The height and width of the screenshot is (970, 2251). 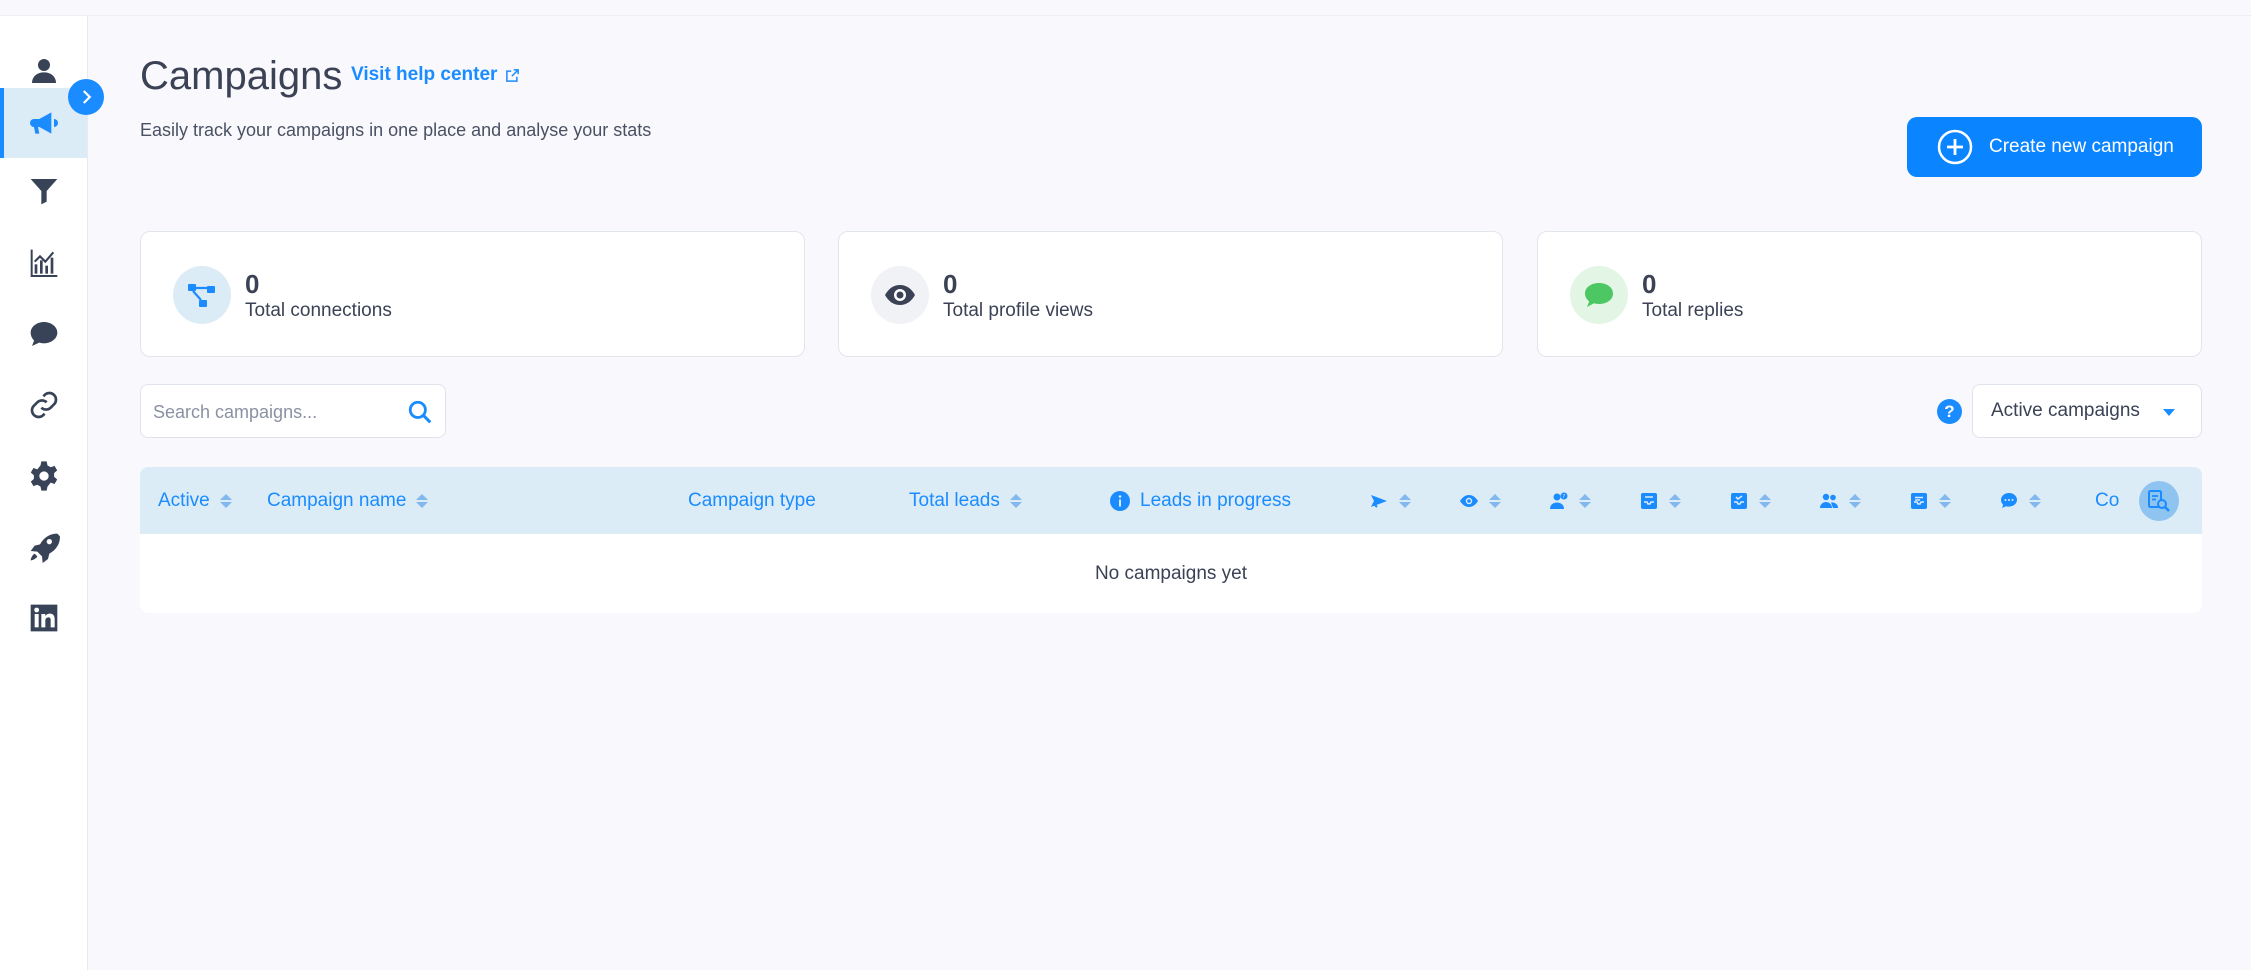 I want to click on chevron-right-icon, so click(x=87, y=97).